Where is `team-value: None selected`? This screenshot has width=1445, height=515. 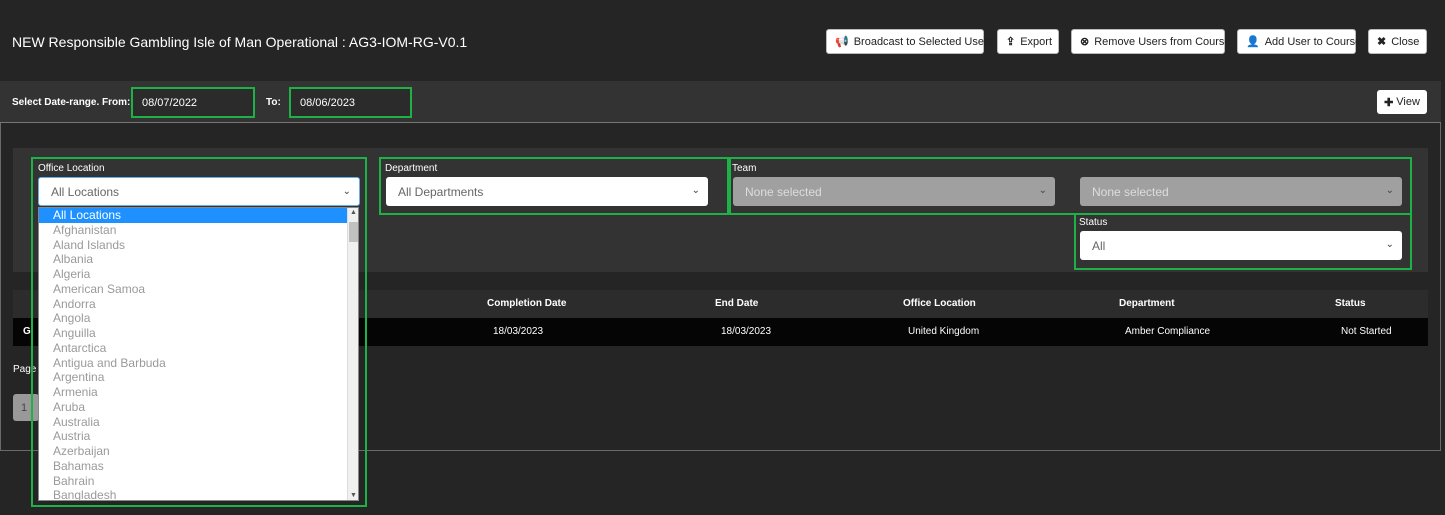
team-value: None selected is located at coordinates (783, 191).